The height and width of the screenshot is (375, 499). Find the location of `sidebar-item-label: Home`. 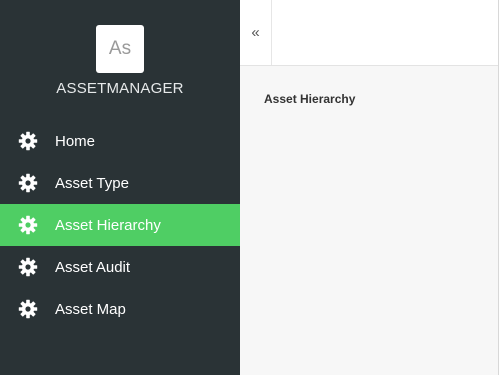

sidebar-item-label: Home is located at coordinates (75, 141).